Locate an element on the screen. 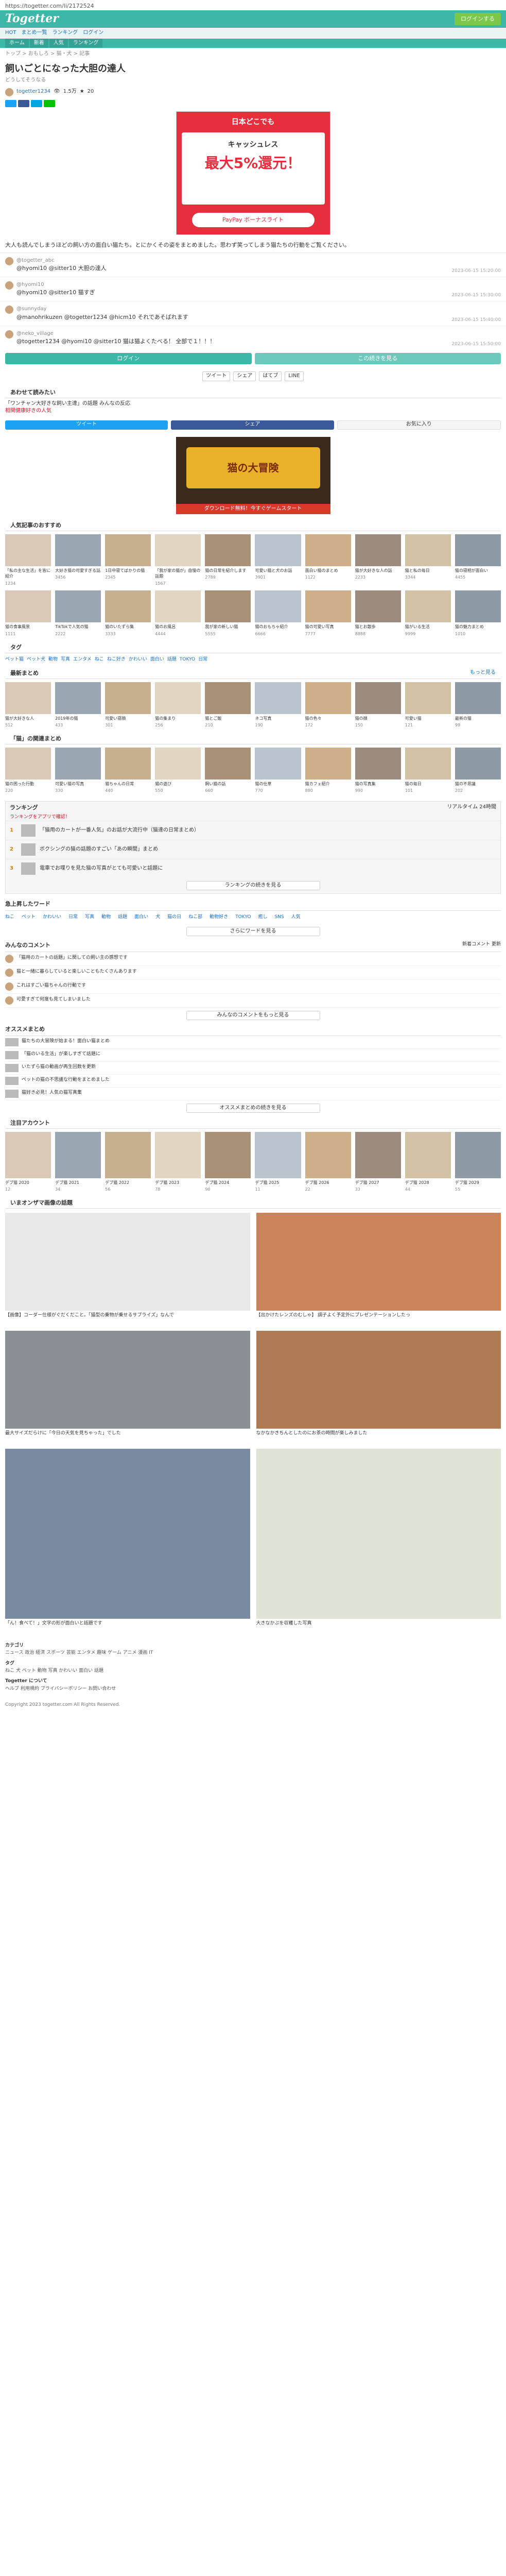  share-line-button: LINE is located at coordinates (295, 376).